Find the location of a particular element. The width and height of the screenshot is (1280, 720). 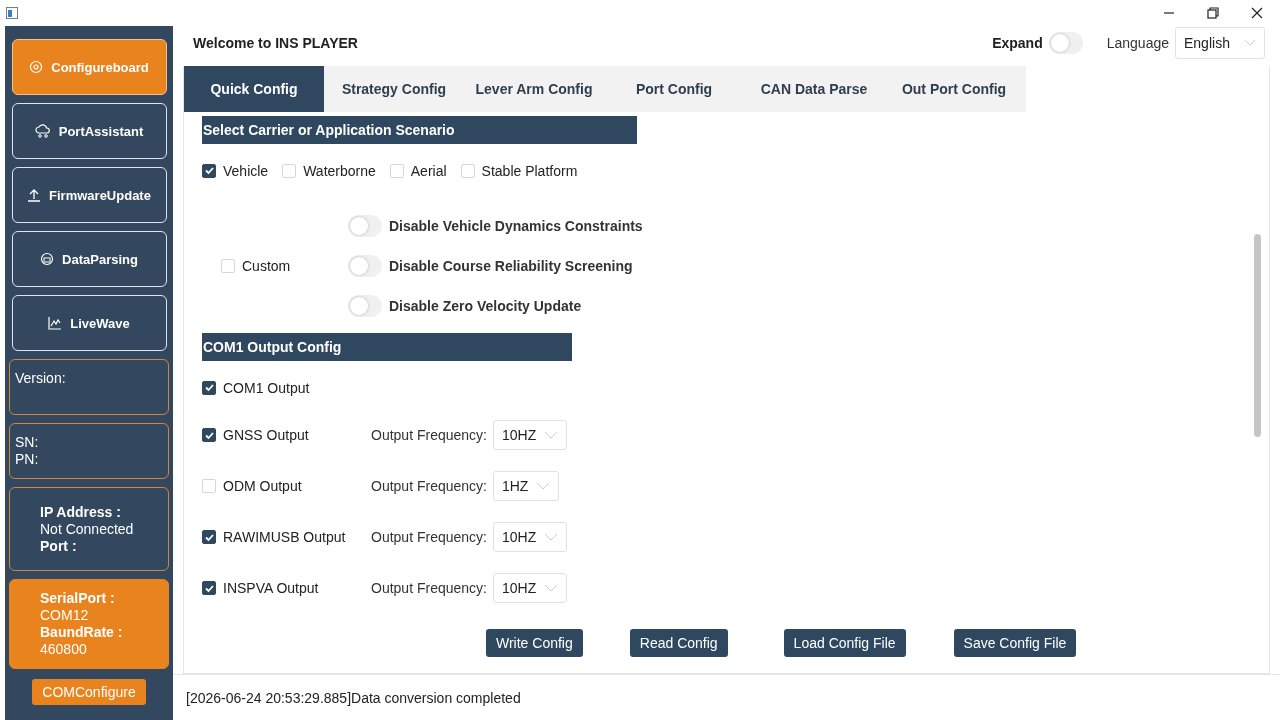

app-title: Welcome to INS PLAYER is located at coordinates (276, 42).